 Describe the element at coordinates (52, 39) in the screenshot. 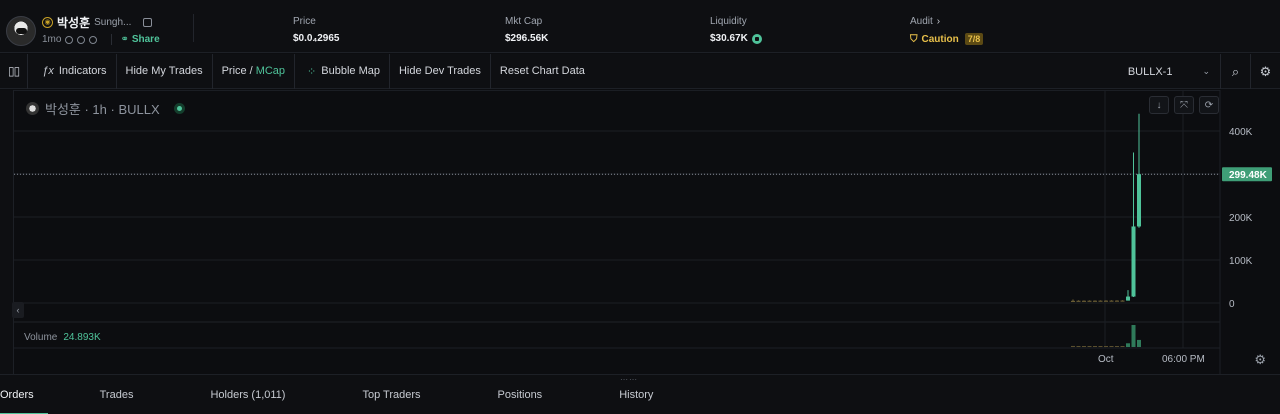

I see `token-age: 1mo` at that location.